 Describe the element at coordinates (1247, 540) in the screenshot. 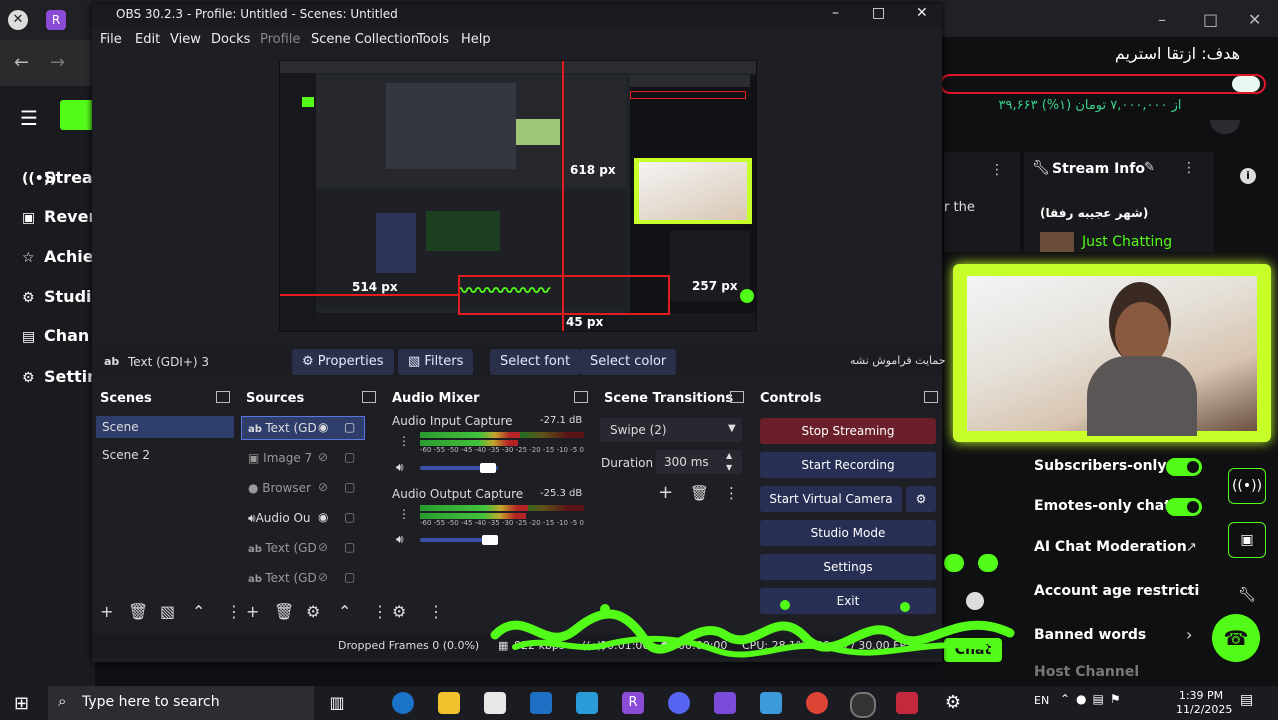

I see `clips-button-icon: ▣` at that location.